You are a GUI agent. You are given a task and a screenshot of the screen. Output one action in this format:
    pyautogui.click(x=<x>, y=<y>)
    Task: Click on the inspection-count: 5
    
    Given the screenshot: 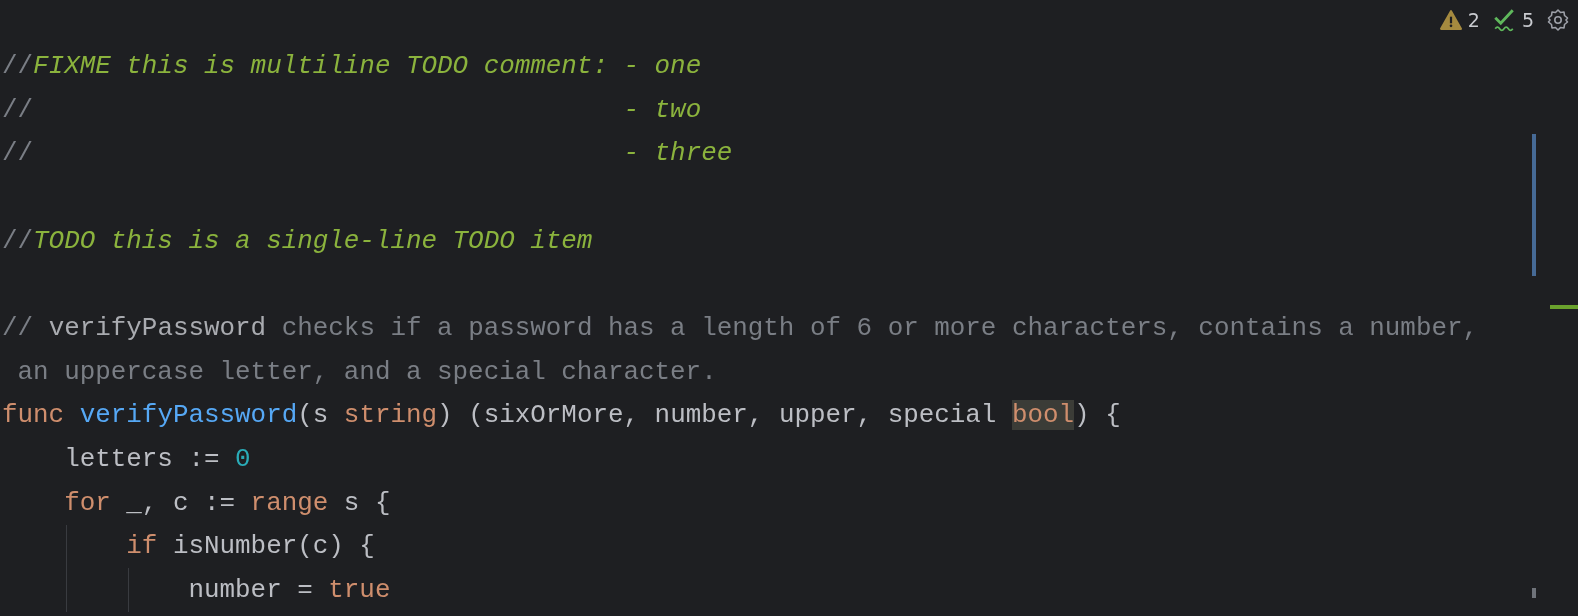 What is the action you would take?
    pyautogui.click(x=1527, y=20)
    